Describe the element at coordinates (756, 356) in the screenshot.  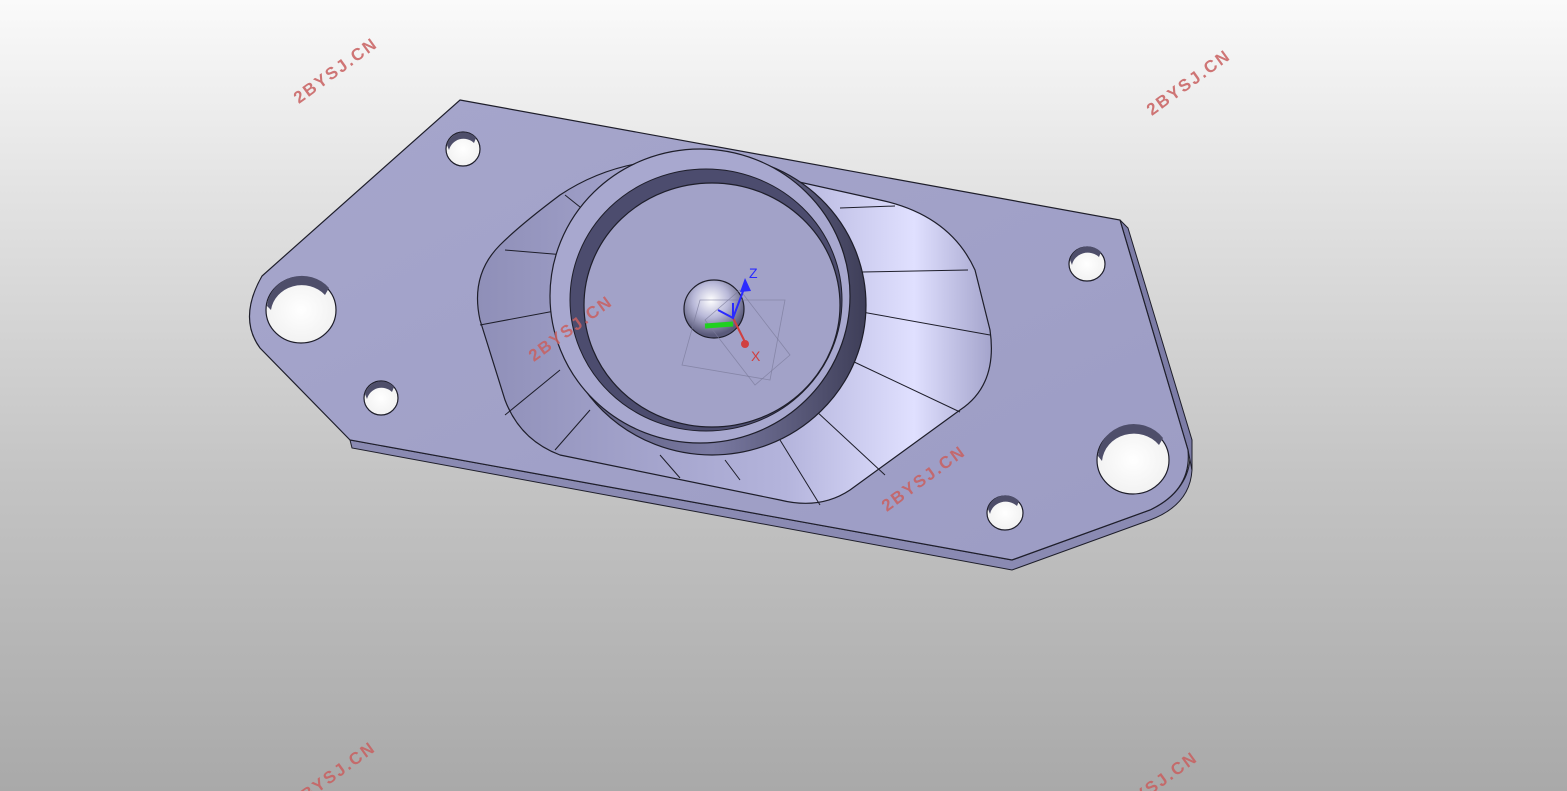
I see `triad-x-label: X` at that location.